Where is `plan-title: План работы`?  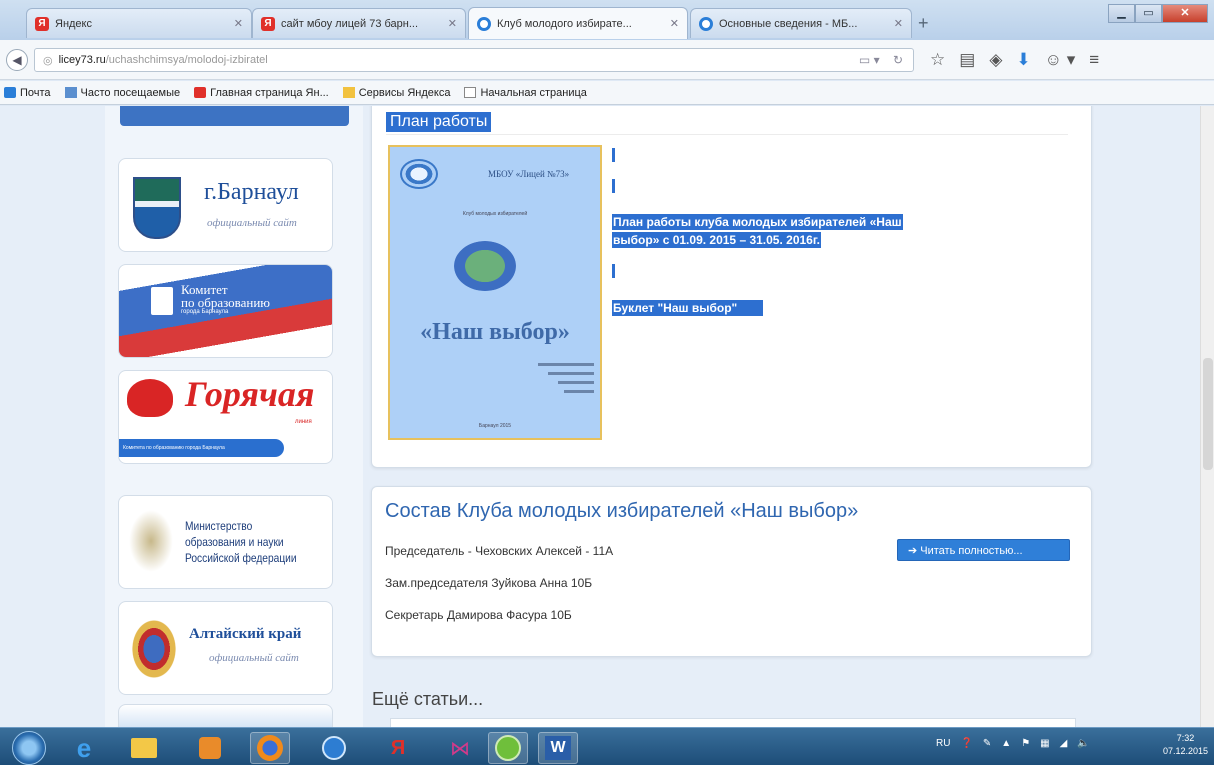
plan-title: План работы is located at coordinates (439, 122).